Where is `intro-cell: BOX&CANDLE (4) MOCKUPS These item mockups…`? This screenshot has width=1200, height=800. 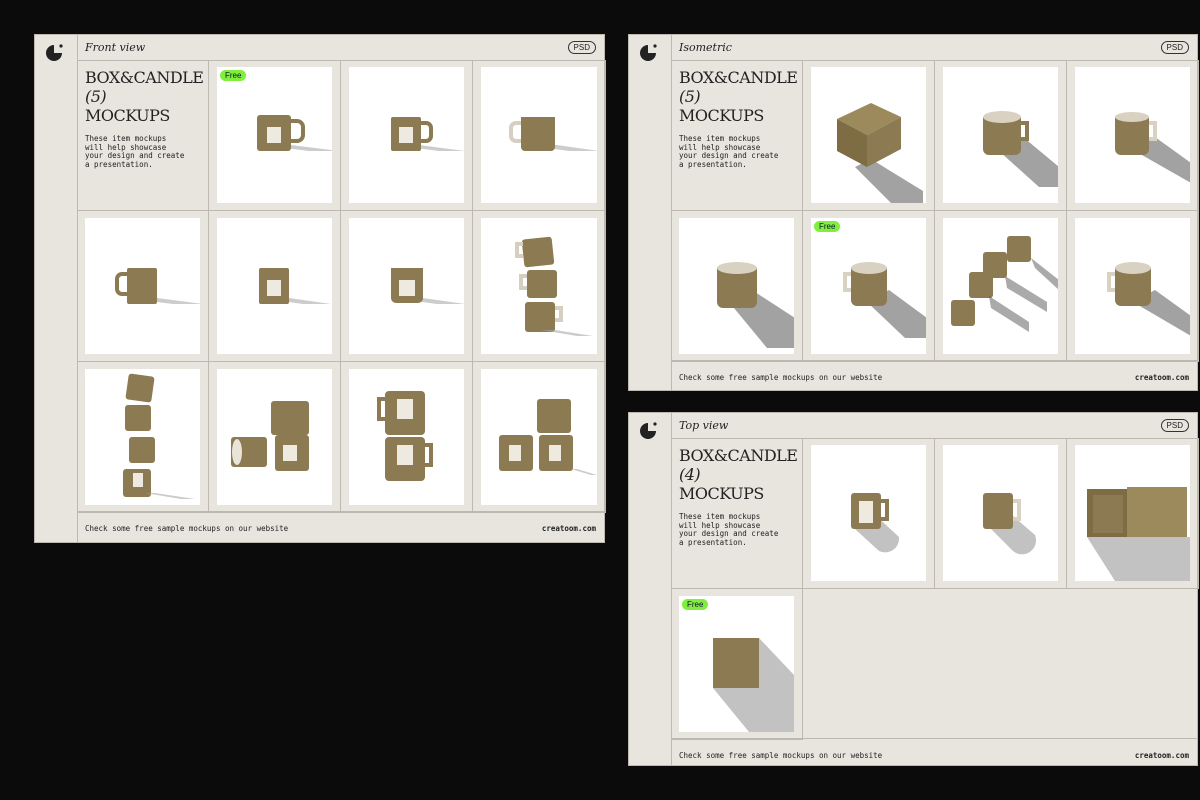 intro-cell: BOX&CANDLE (4) MOCKUPS These item mockups… is located at coordinates (737, 513).